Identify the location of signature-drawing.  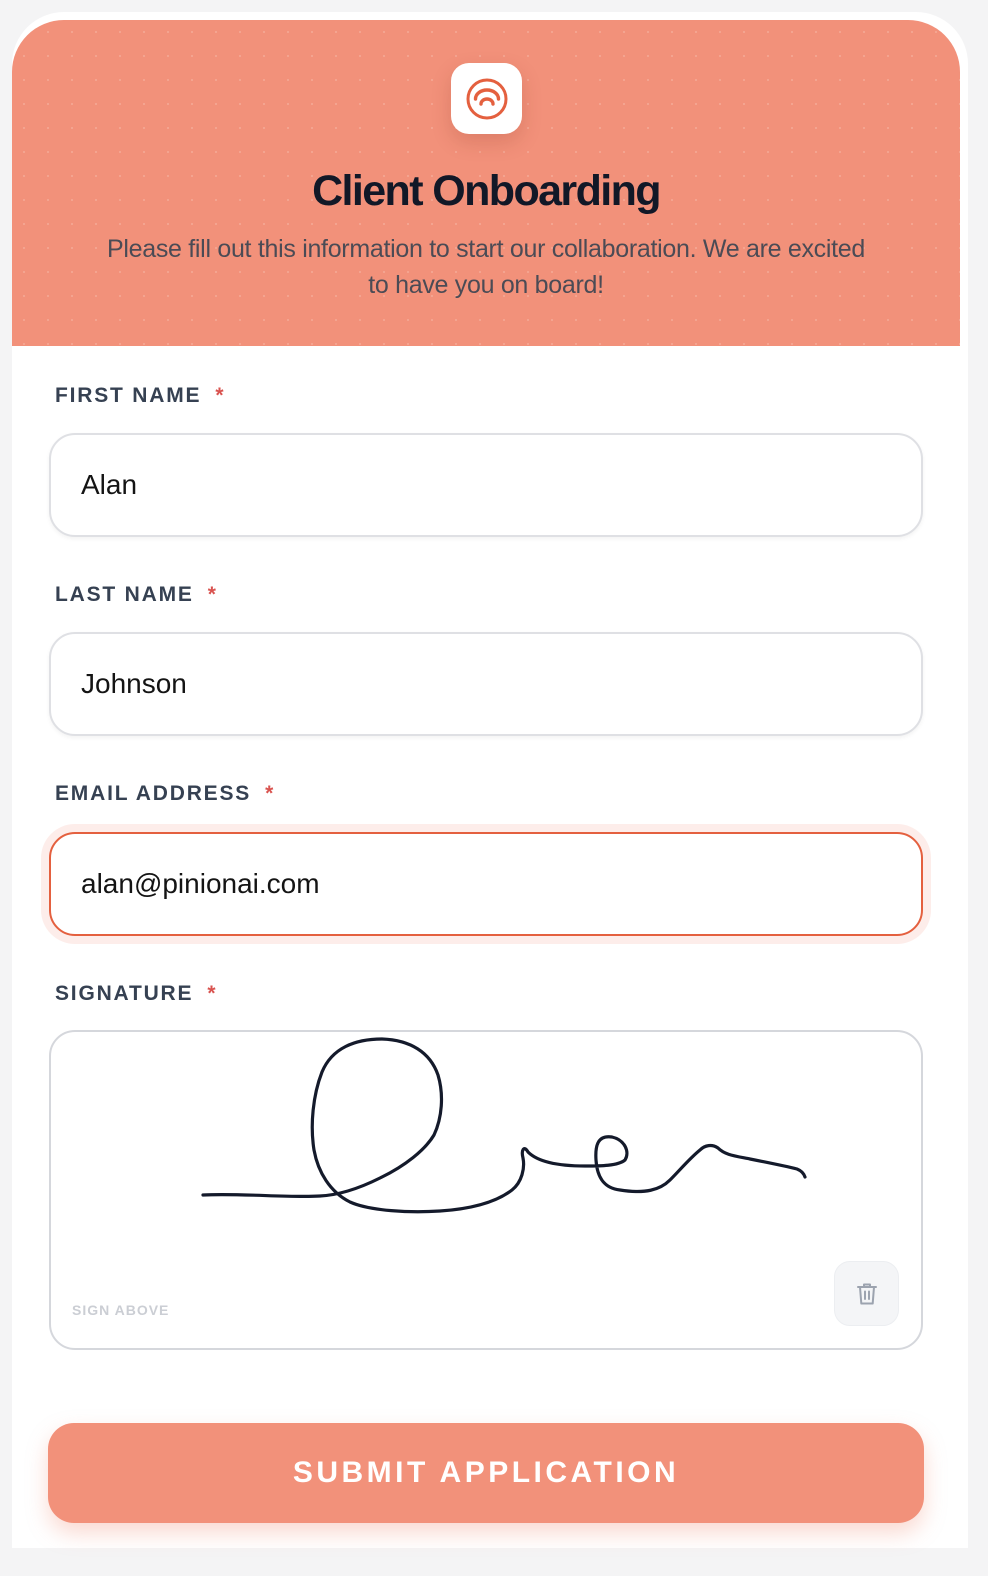
(504, 1125).